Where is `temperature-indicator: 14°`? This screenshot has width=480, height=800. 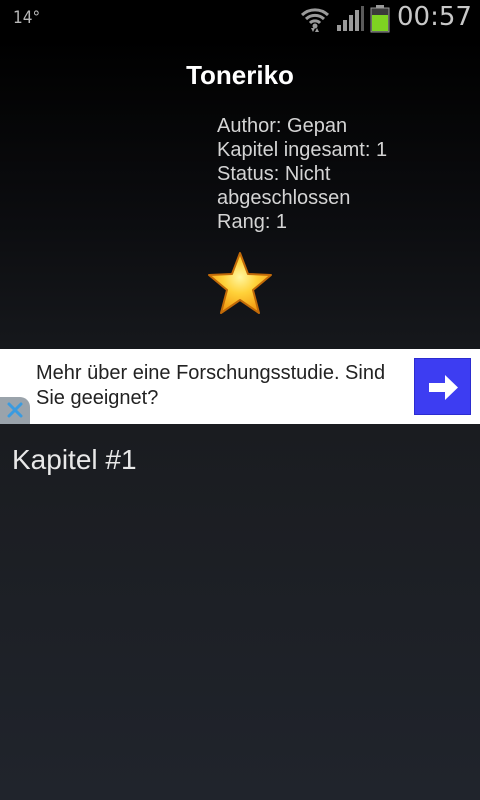
temperature-indicator: 14° is located at coordinates (27, 18).